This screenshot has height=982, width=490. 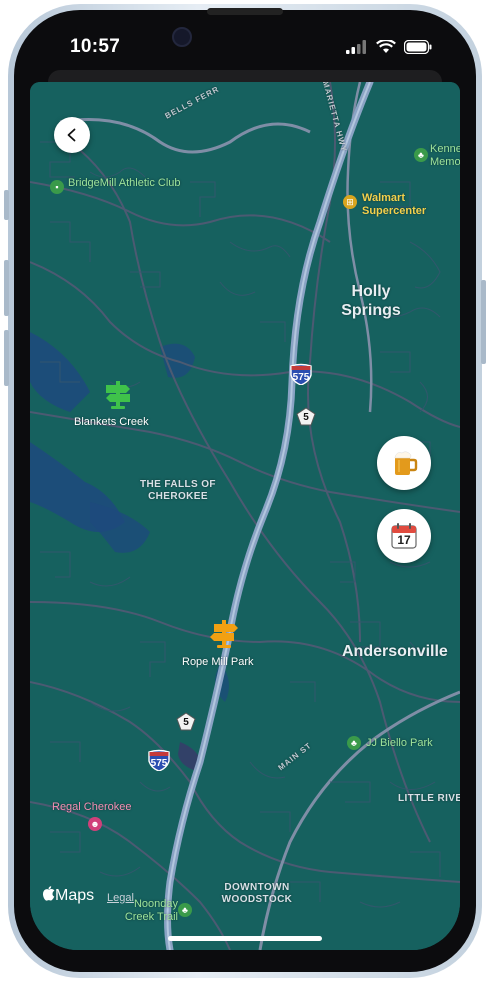 What do you see at coordinates (92, 807) in the screenshot?
I see `poi-label-regal: Regal Cherokee` at bounding box center [92, 807].